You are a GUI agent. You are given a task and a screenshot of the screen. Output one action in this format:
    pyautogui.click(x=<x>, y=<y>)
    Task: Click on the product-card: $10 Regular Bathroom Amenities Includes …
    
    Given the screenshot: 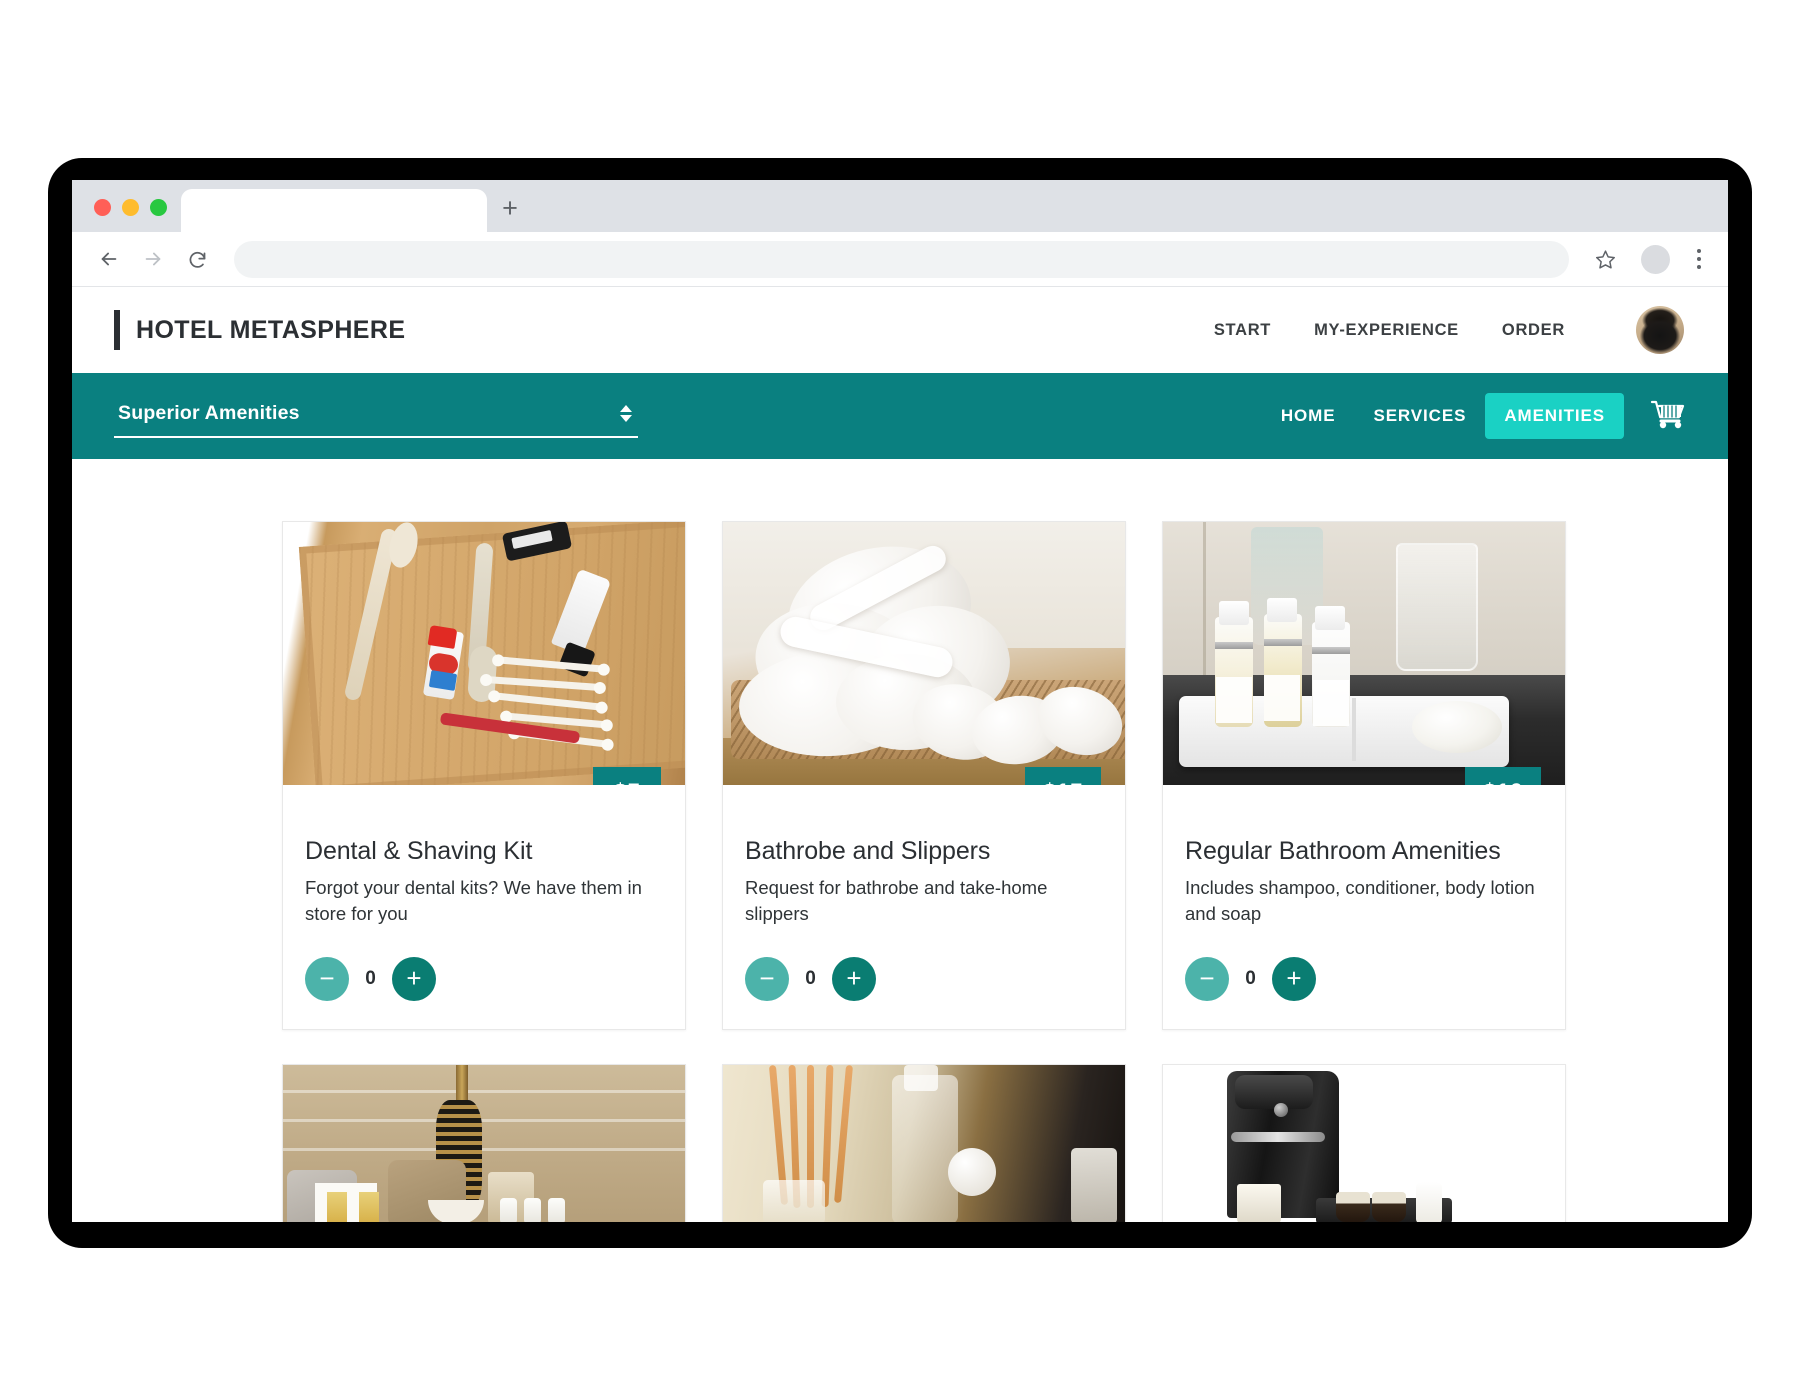 What is the action you would take?
    pyautogui.click(x=1364, y=775)
    